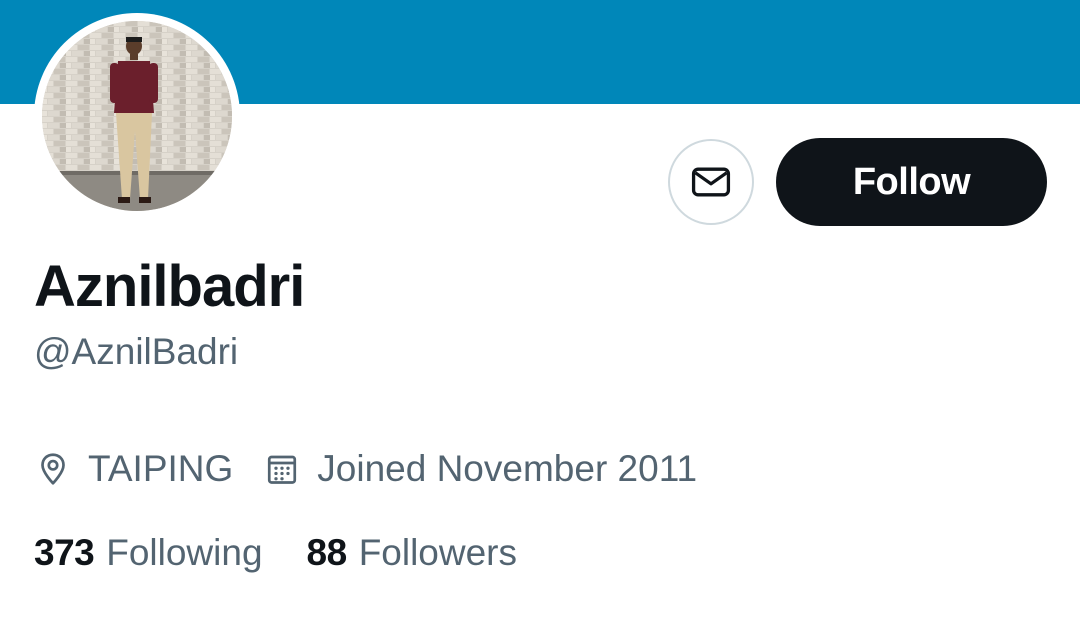  I want to click on calendar-icon, so click(282, 469).